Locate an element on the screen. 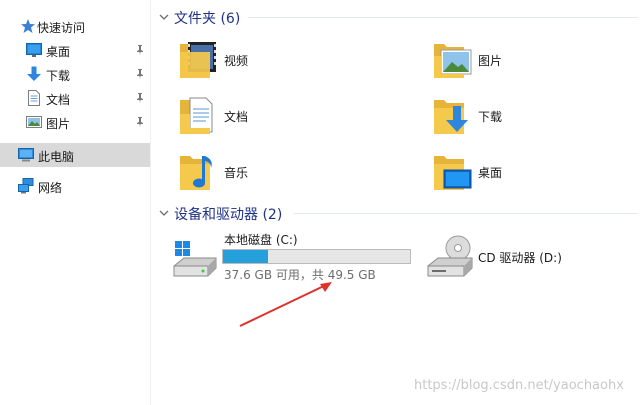 The width and height of the screenshot is (641, 405). folder-tile-documents: 文档 is located at coordinates (298, 116).